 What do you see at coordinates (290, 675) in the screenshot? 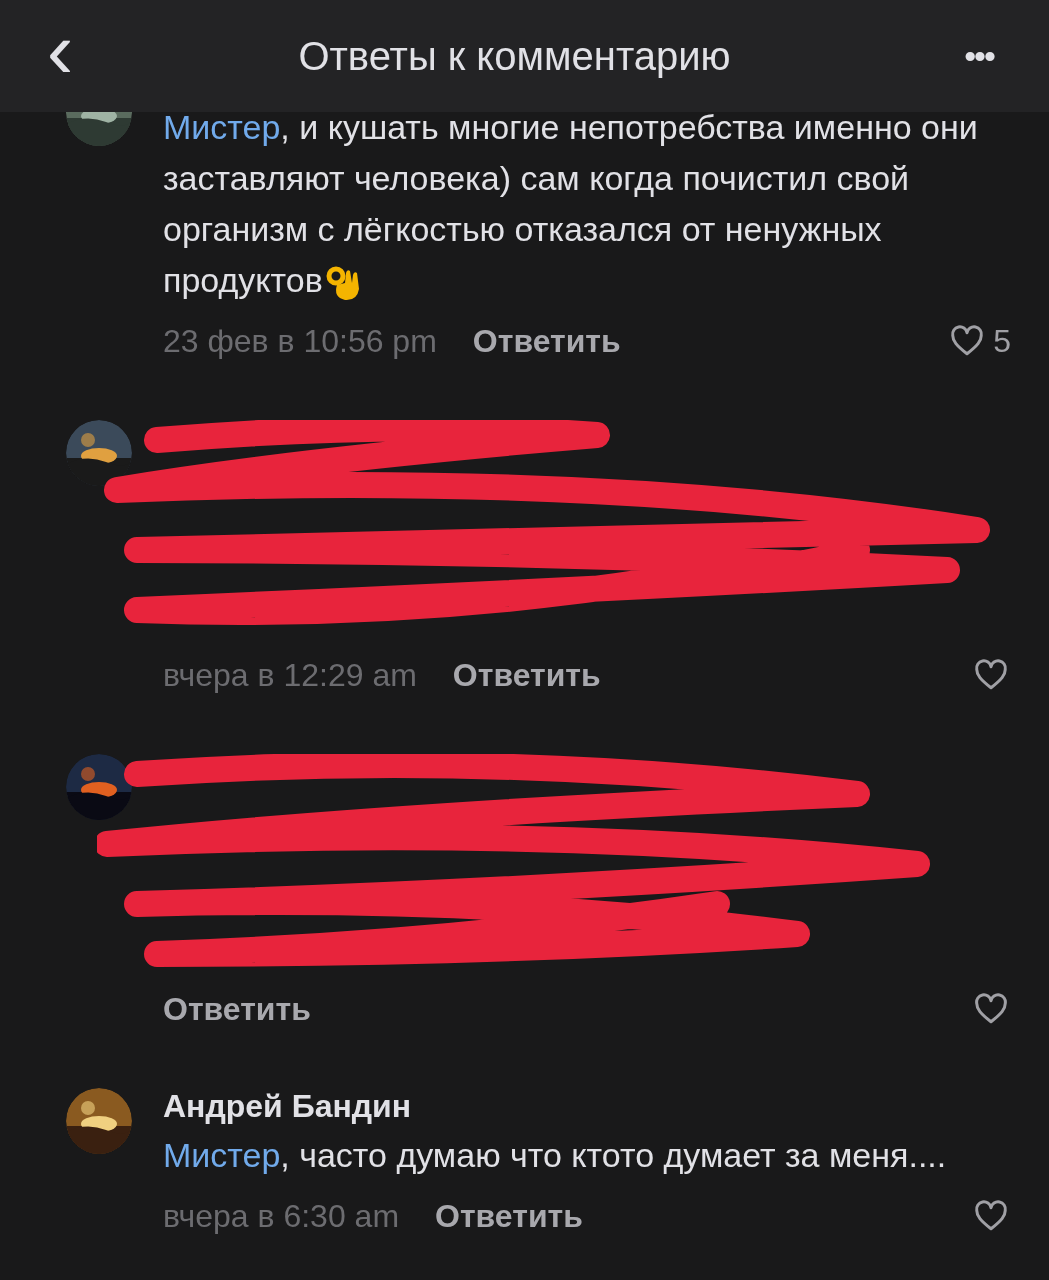
I see `comment-time: вчера в 12:29 am` at bounding box center [290, 675].